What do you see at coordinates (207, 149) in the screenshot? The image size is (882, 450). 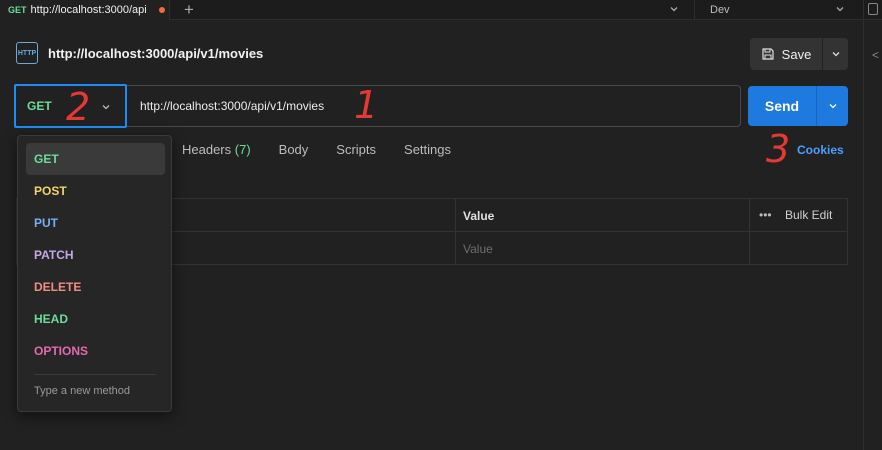 I see `tab-headers-label: Headers` at bounding box center [207, 149].